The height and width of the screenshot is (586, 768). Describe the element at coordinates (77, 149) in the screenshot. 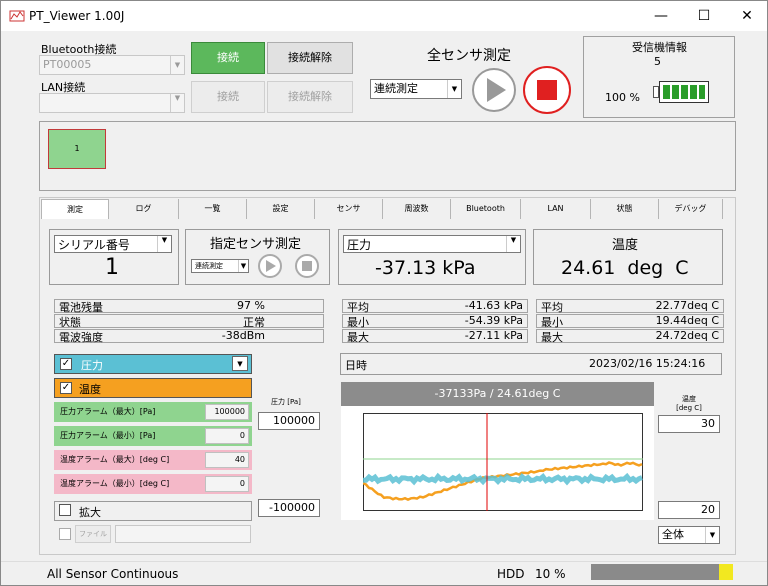

I see `sensor-tile: 1` at that location.